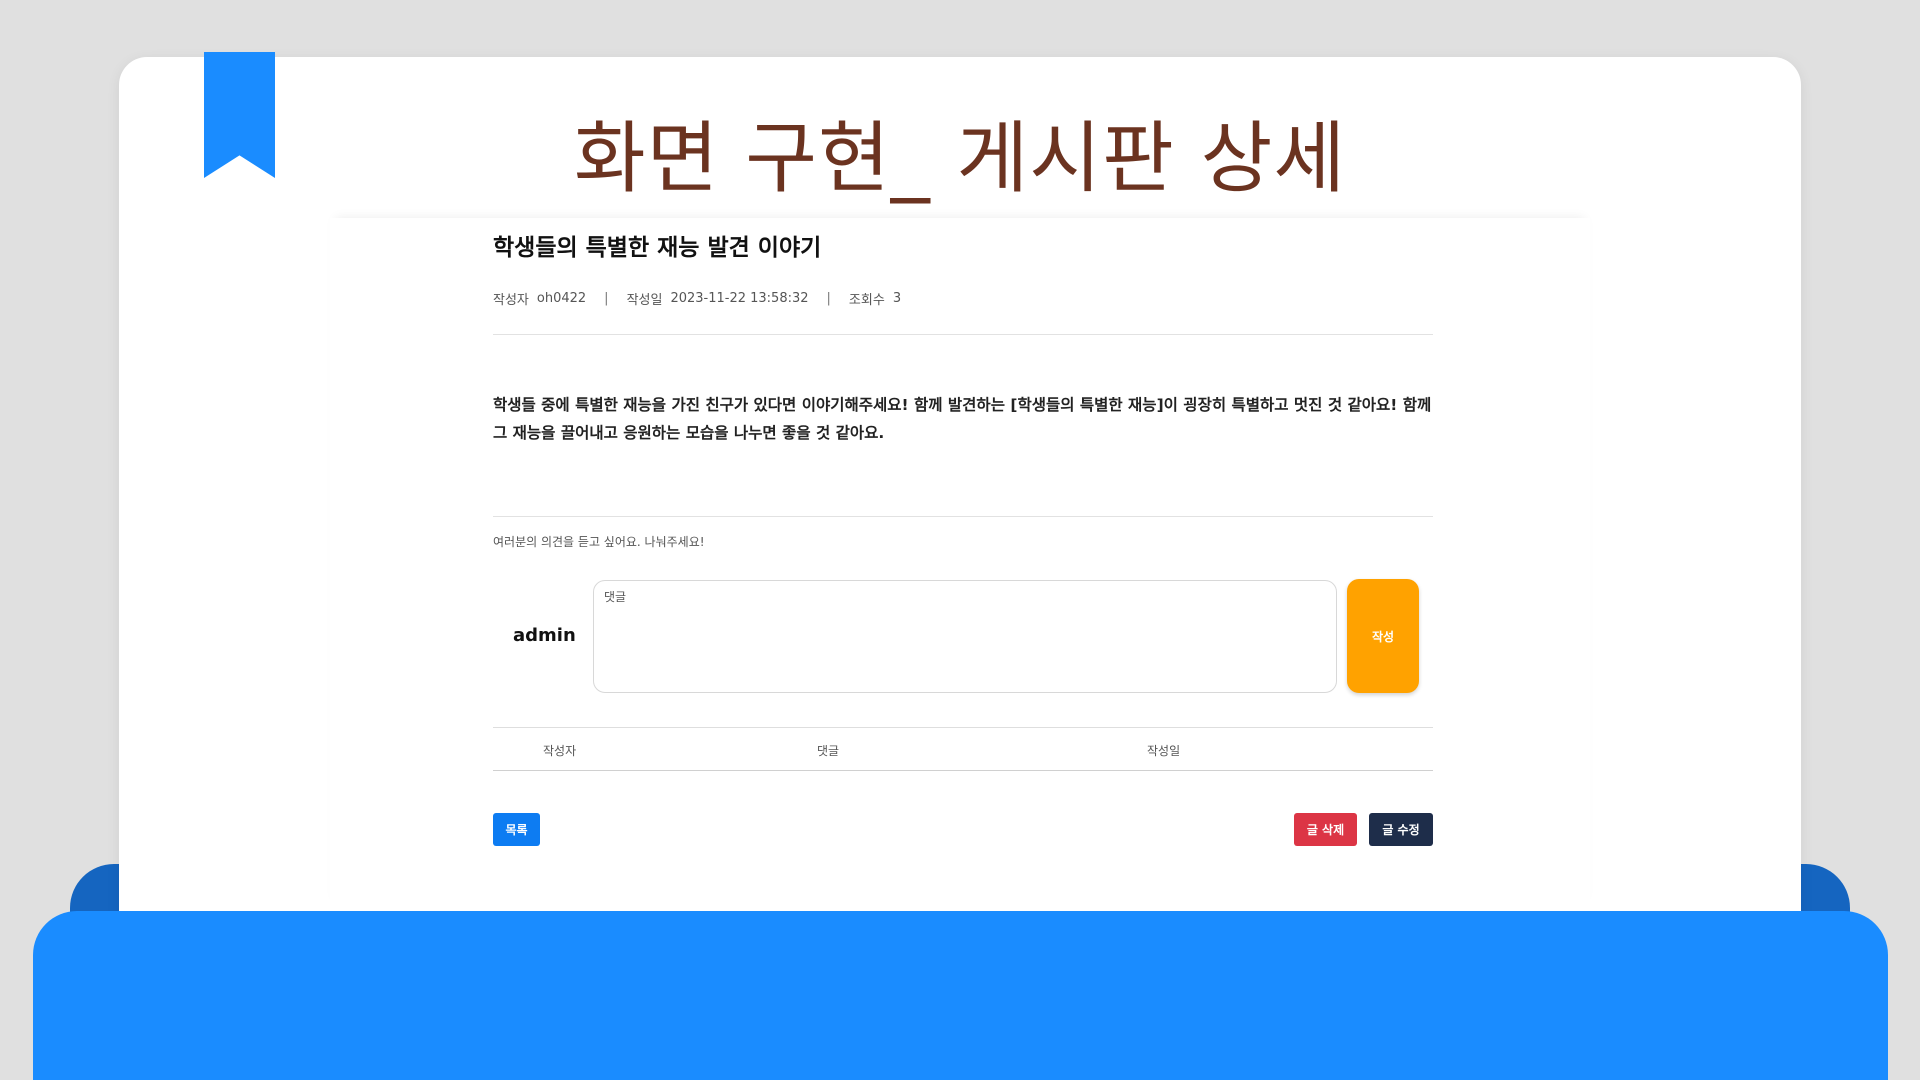 The image size is (1920, 1080). Describe the element at coordinates (1164, 751) in the screenshot. I see `column-header-date: 작성일` at that location.